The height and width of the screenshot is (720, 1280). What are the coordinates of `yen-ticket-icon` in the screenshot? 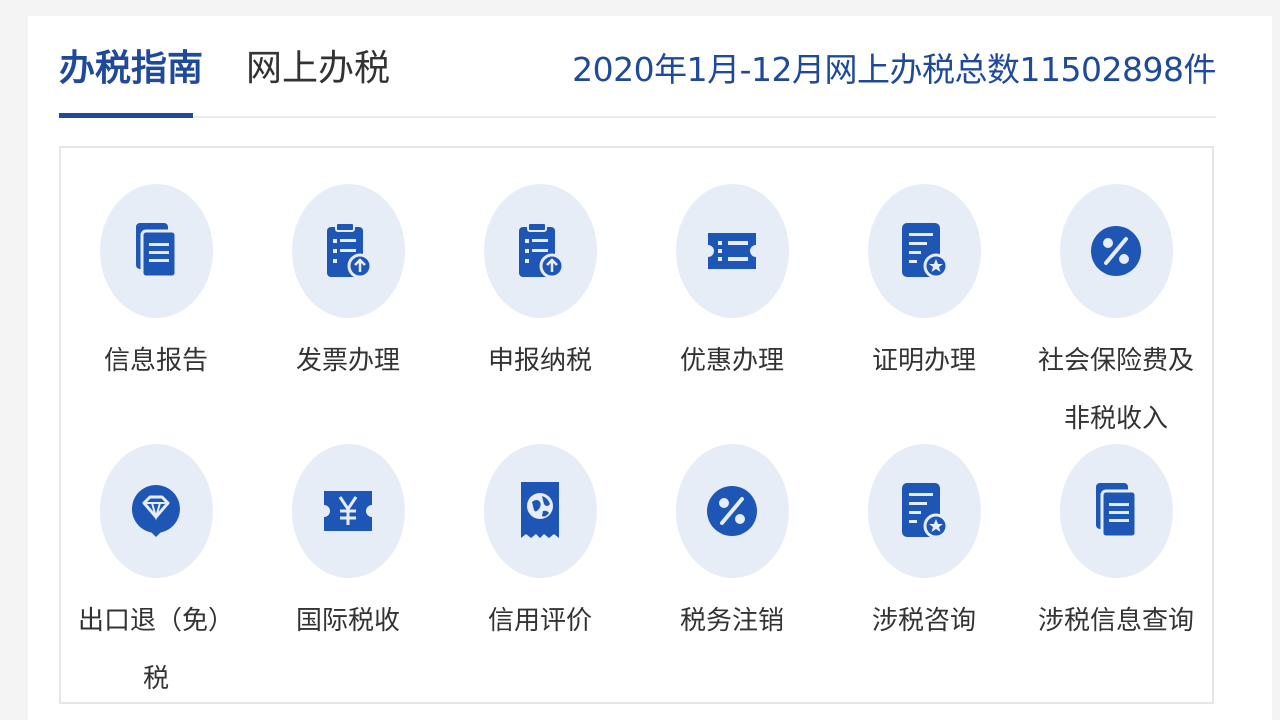 It's located at (348, 511).